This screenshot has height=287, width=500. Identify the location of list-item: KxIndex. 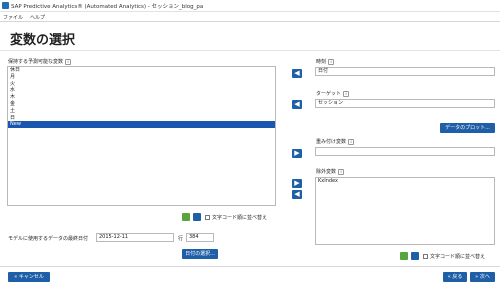
(405, 181).